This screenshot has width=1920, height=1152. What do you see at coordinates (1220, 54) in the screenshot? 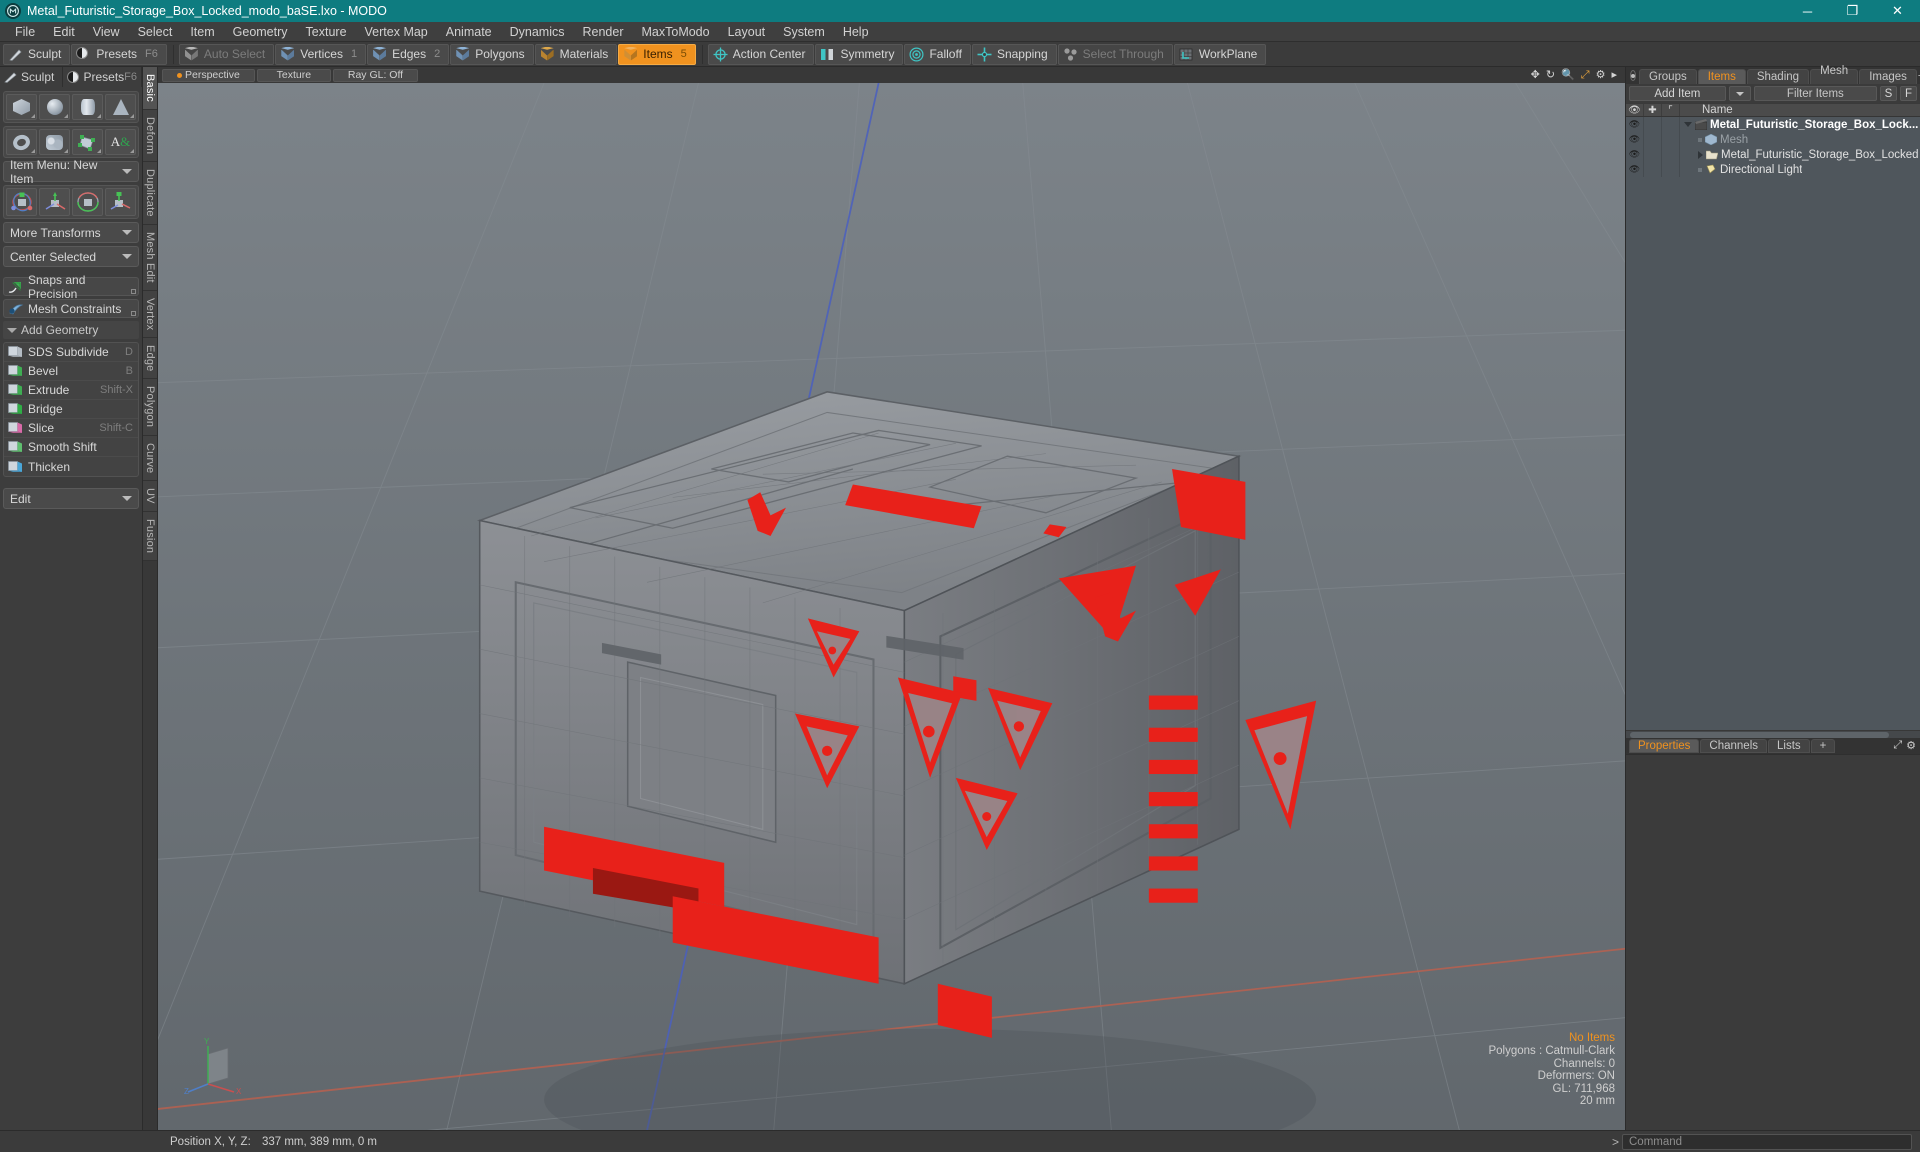
I see `toolbar-button-workplane: WorkPlane` at bounding box center [1220, 54].